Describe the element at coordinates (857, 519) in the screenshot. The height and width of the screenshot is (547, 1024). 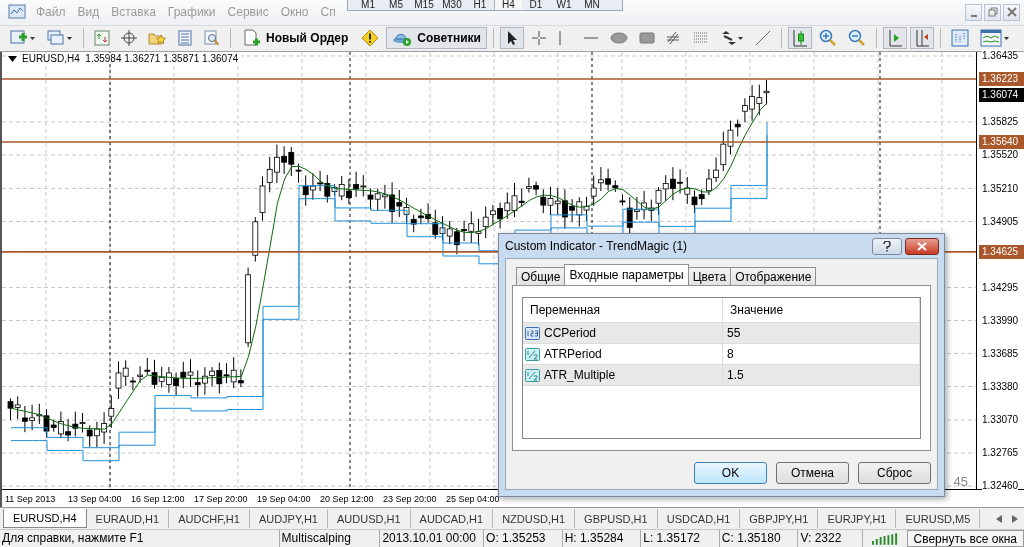
I see `chart-tab: EURJPY,H1` at that location.